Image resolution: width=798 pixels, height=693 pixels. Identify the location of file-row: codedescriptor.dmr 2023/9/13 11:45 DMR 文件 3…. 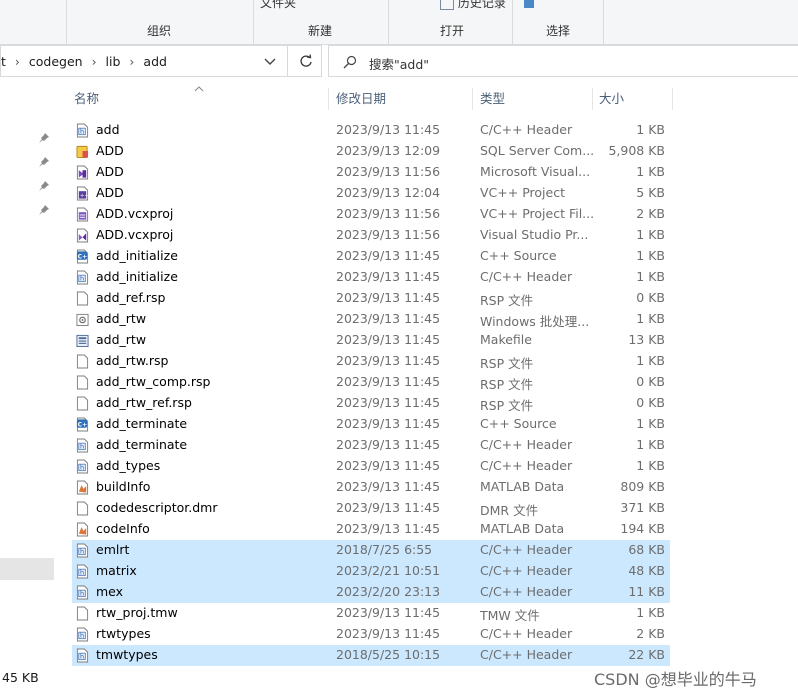
(371, 508).